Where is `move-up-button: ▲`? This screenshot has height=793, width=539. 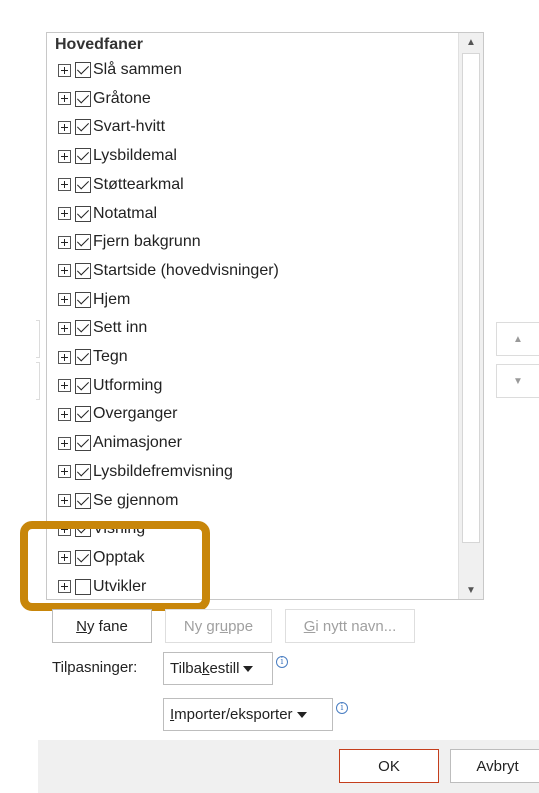
move-up-button: ▲ is located at coordinates (517, 339).